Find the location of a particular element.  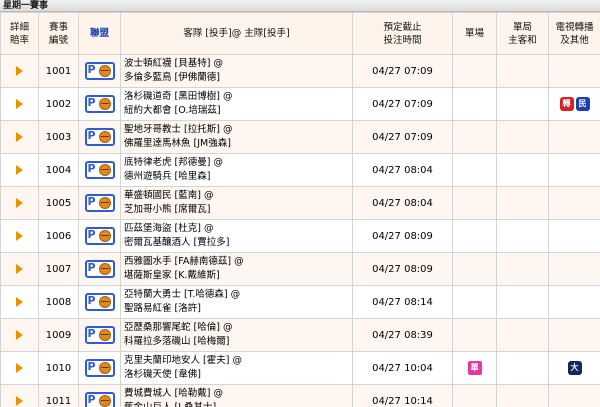

away-team: 克里夫蘭印地安人 [霍夫] is located at coordinates (177, 360).